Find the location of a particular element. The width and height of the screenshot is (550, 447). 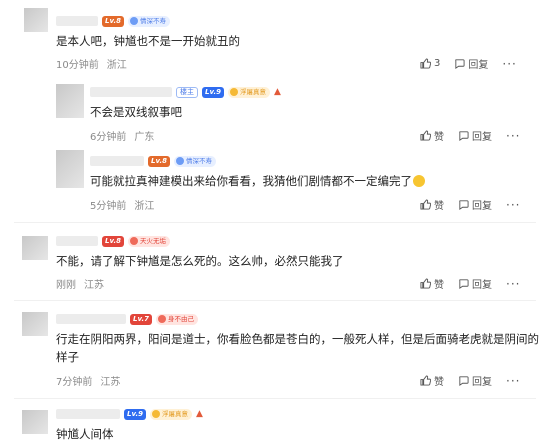

wink-emoji-icon is located at coordinates (419, 181).